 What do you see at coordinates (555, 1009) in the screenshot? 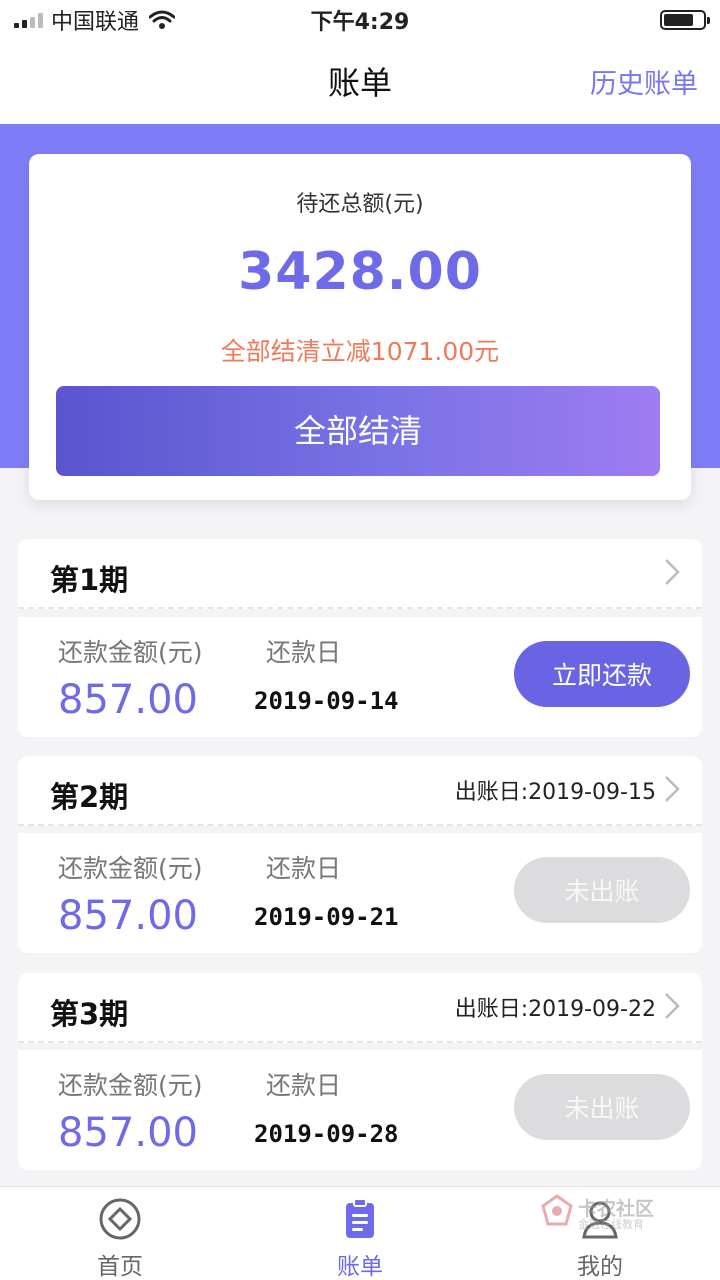
I see `bill-date: 出账日:2019-09-22` at bounding box center [555, 1009].